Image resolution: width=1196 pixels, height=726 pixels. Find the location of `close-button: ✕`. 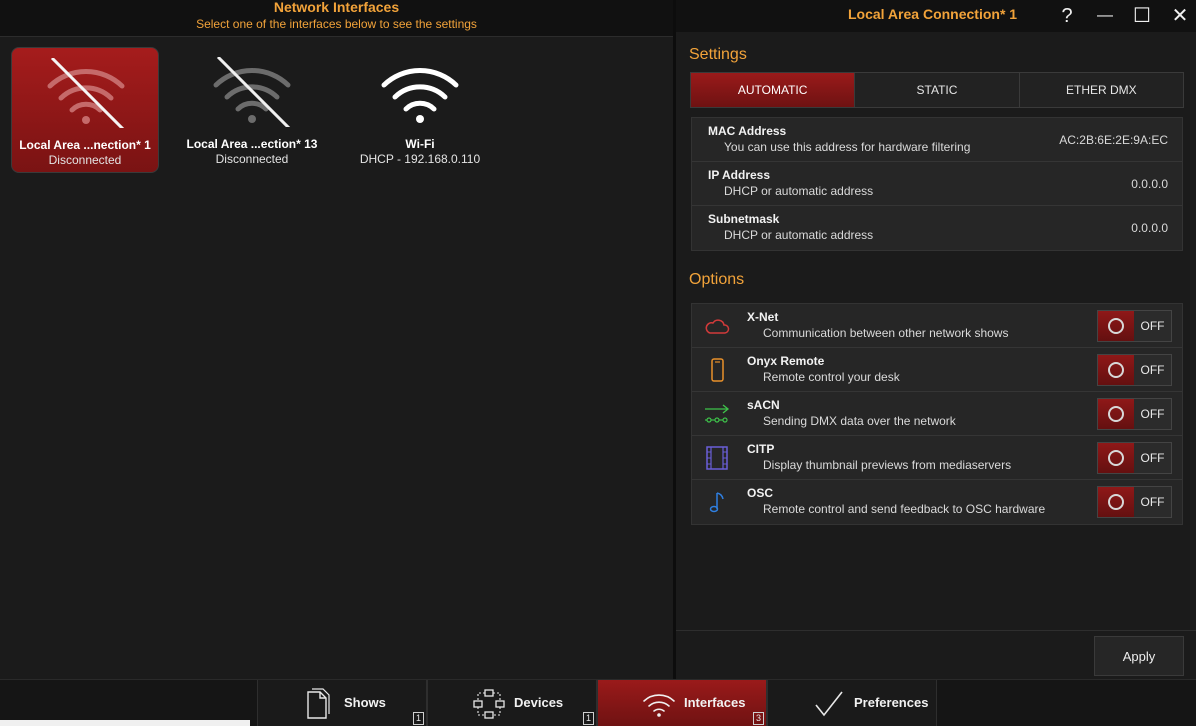

close-button: ✕ is located at coordinates (1180, 16).